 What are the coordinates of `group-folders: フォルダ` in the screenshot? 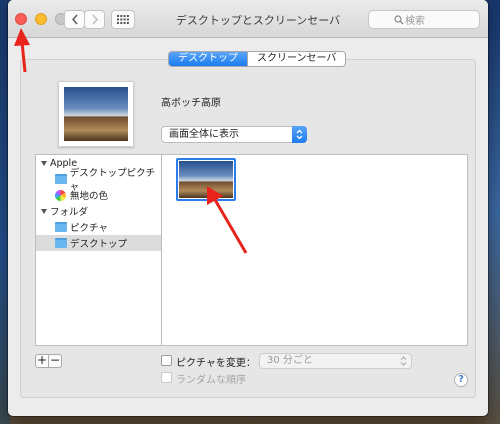 It's located at (98, 211).